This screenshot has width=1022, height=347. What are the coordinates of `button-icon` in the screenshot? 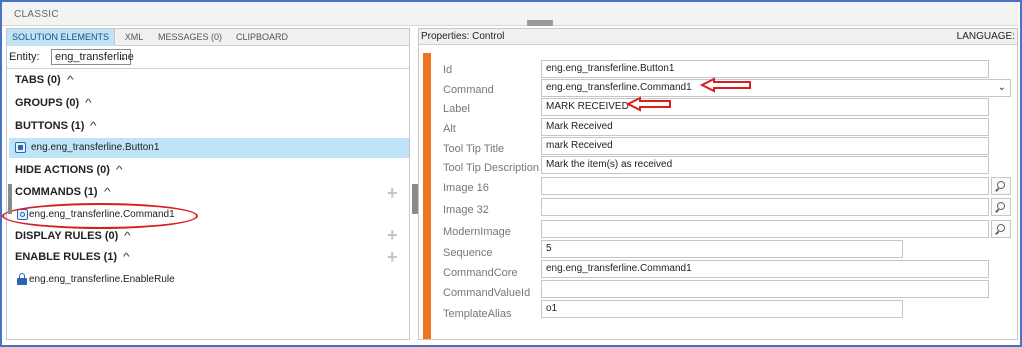 It's located at (20, 147).